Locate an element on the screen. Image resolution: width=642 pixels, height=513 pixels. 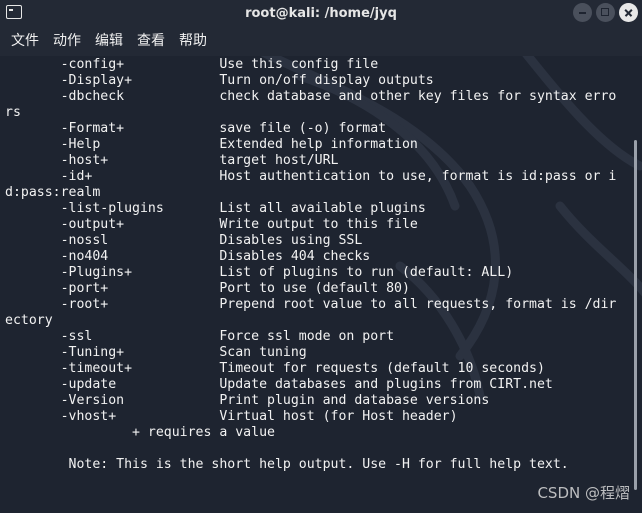
terminal-line: d:pass:realm is located at coordinates (53, 192).